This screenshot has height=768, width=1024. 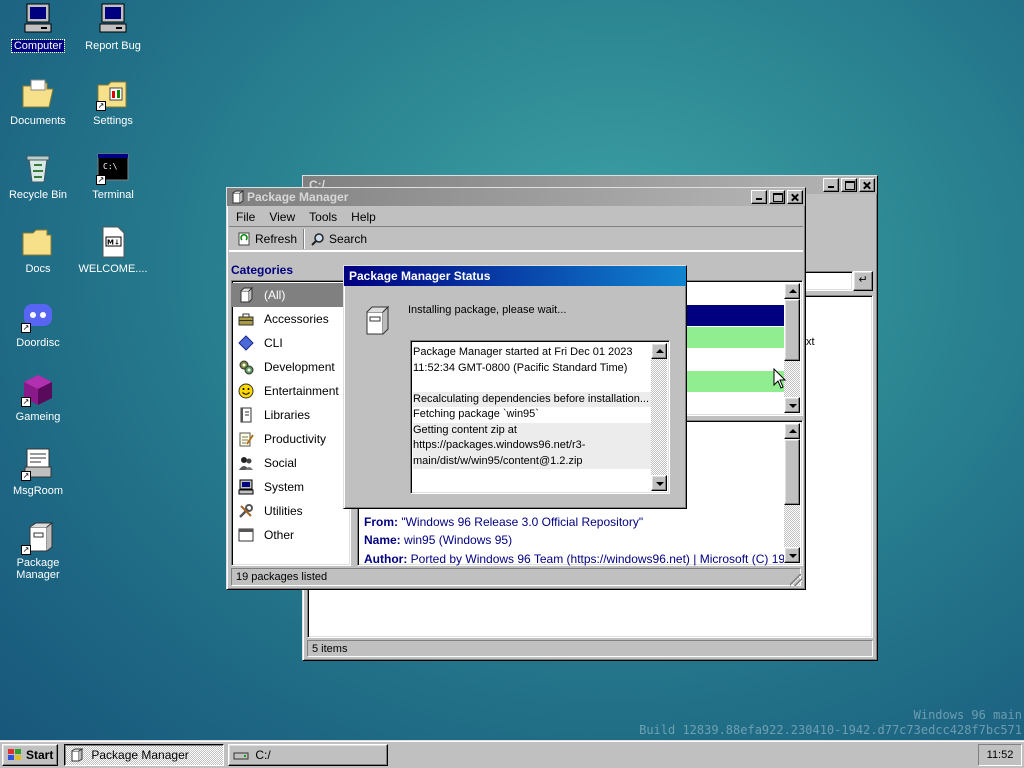 I want to click on details-scrollbar, so click(x=792, y=493).